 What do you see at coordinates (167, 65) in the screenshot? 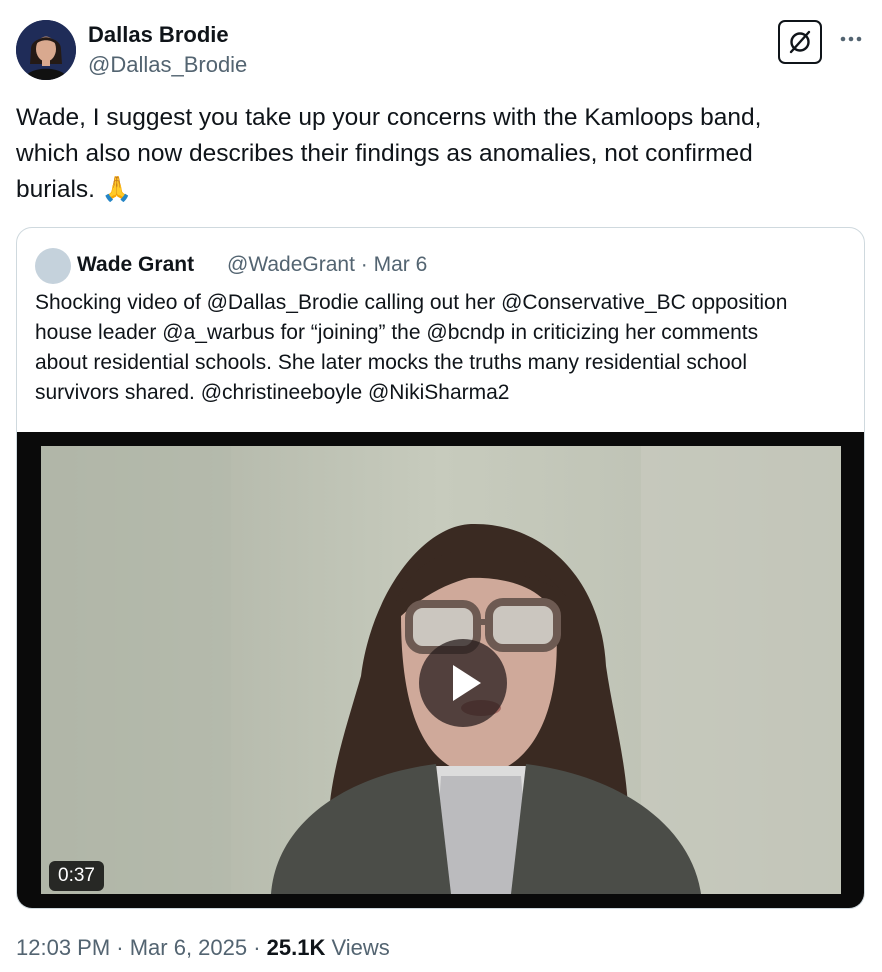
I see `author-handle: @Dallas_Brodie` at bounding box center [167, 65].